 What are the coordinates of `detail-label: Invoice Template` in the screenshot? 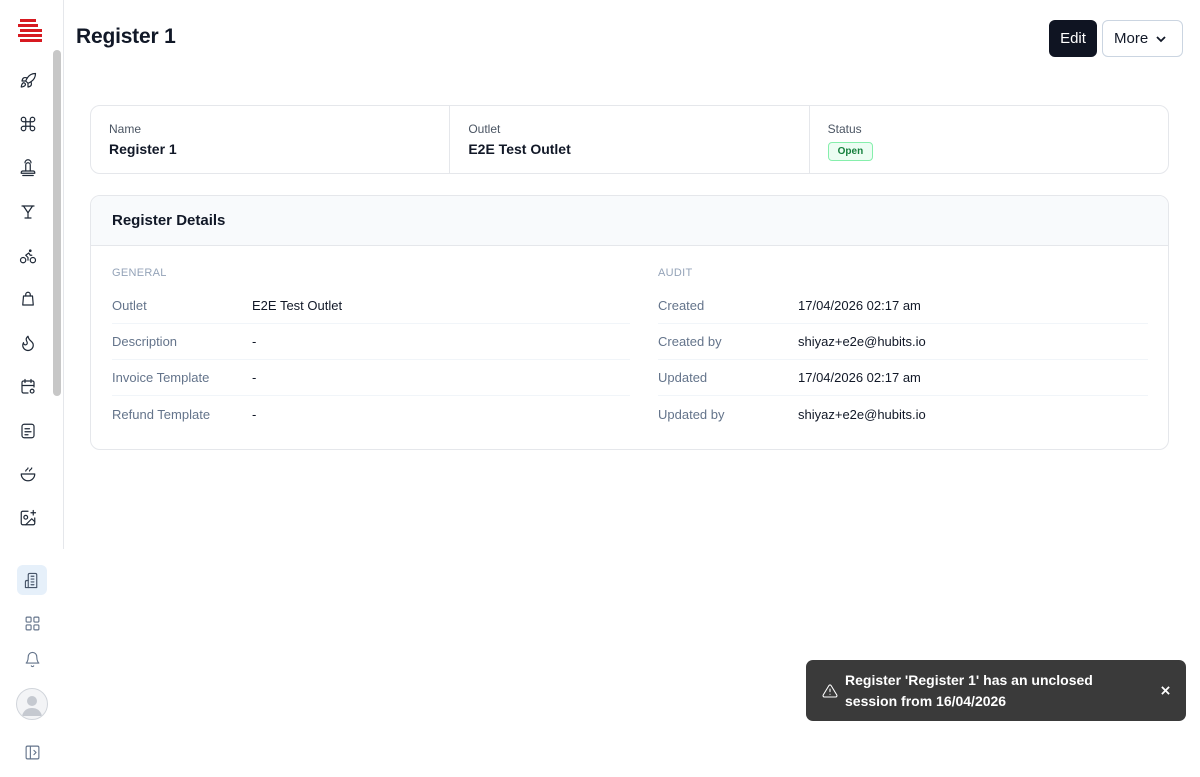 It's located at (161, 377).